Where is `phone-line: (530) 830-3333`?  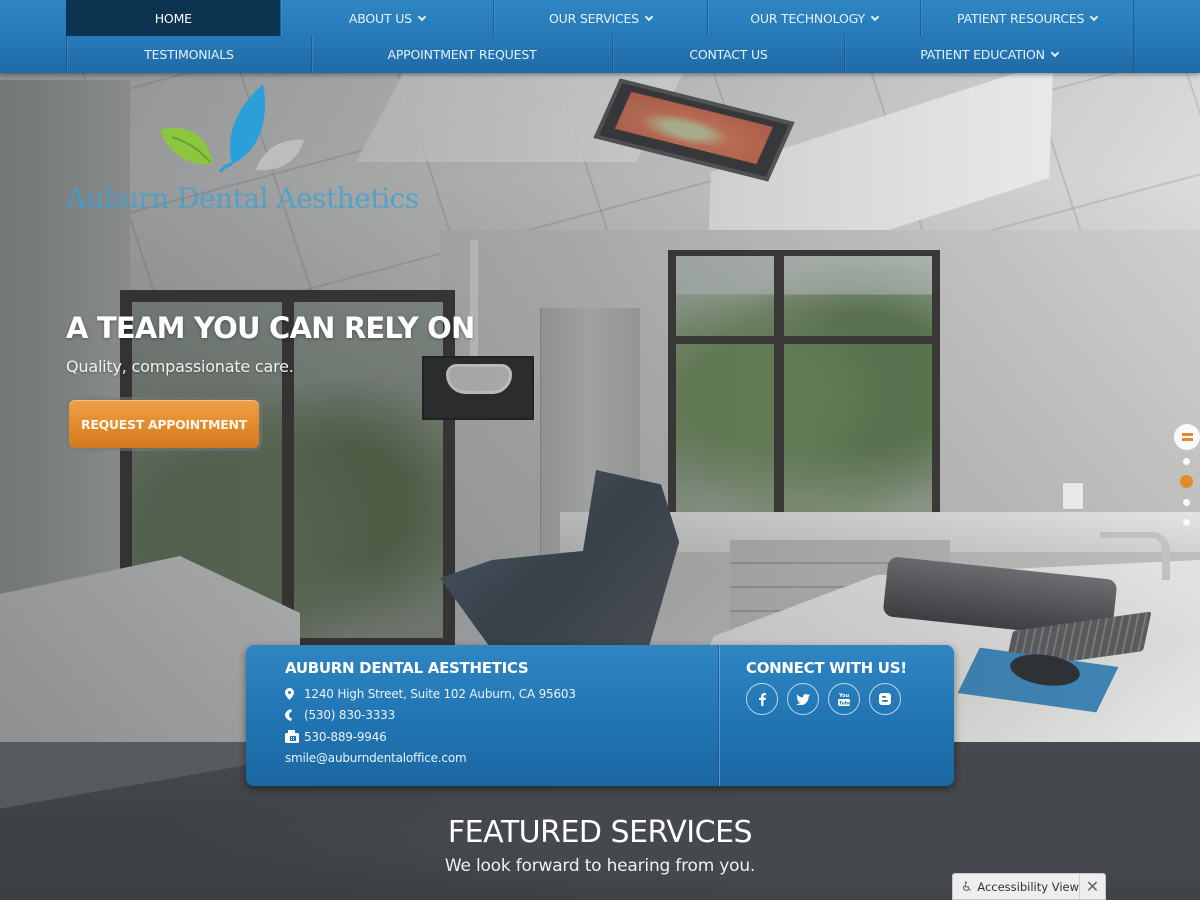
phone-line: (530) 830-3333 is located at coordinates (430, 716).